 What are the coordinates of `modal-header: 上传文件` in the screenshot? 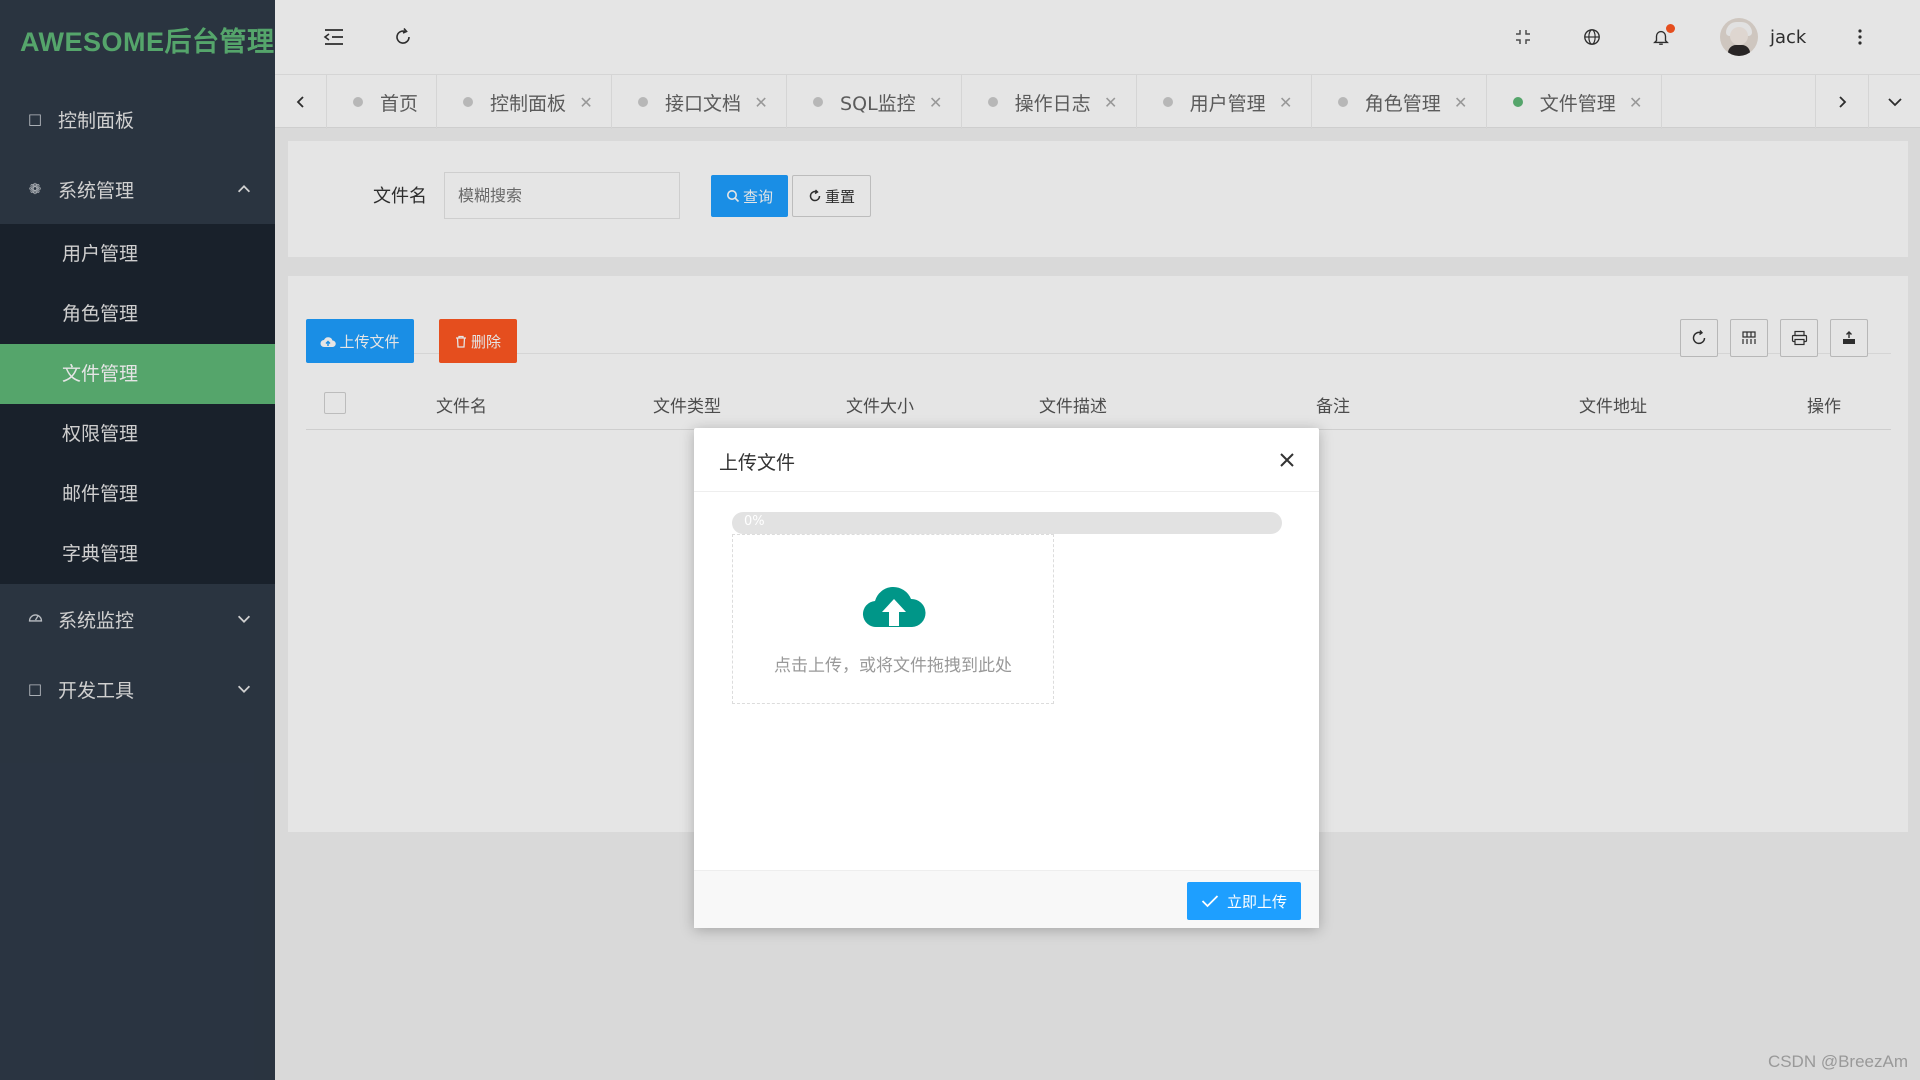 It's located at (1006, 460).